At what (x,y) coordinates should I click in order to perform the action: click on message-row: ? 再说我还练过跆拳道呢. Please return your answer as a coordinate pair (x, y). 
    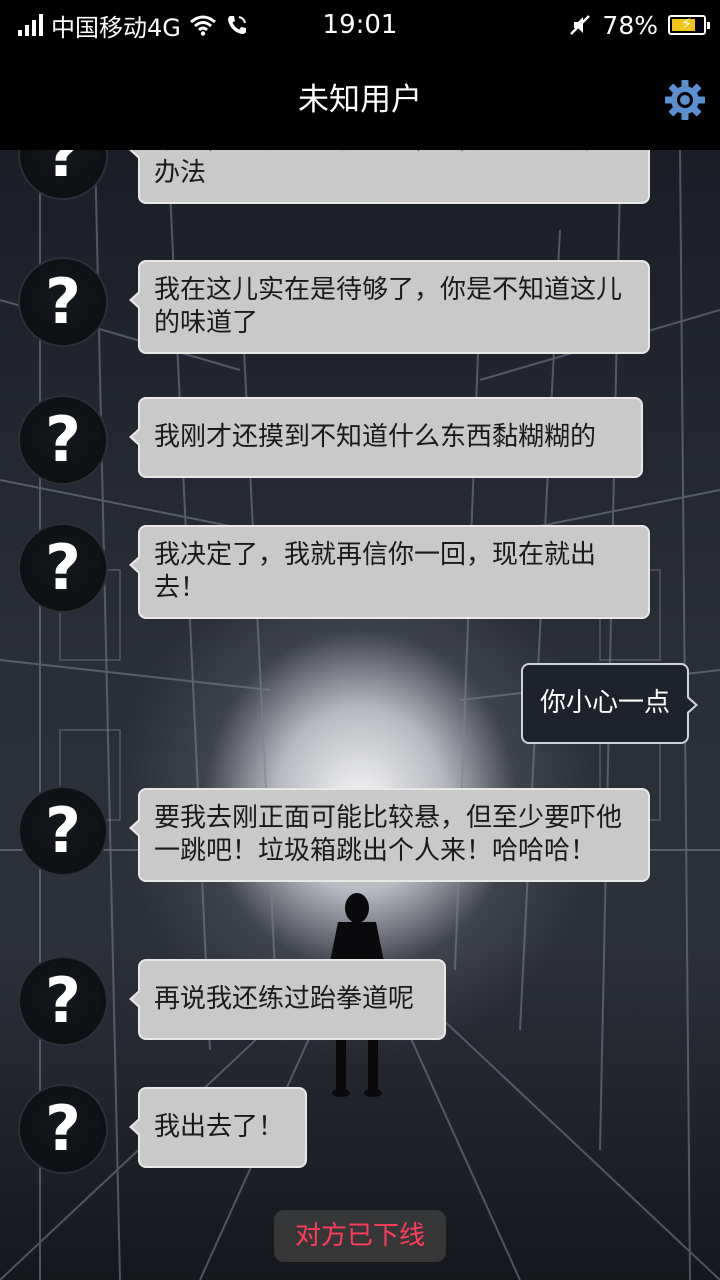
    Looking at the image, I should click on (360, 1001).